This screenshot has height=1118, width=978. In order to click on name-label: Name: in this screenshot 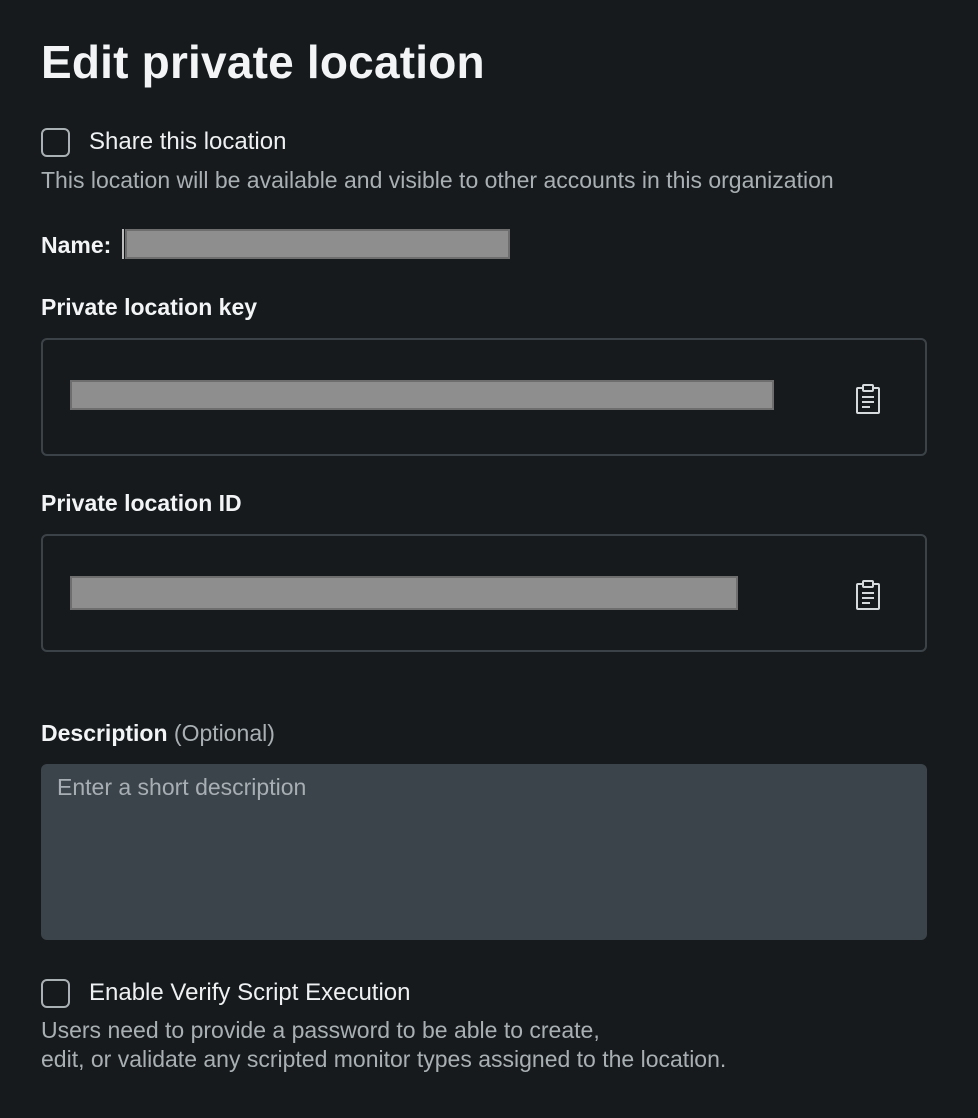, I will do `click(76, 245)`.